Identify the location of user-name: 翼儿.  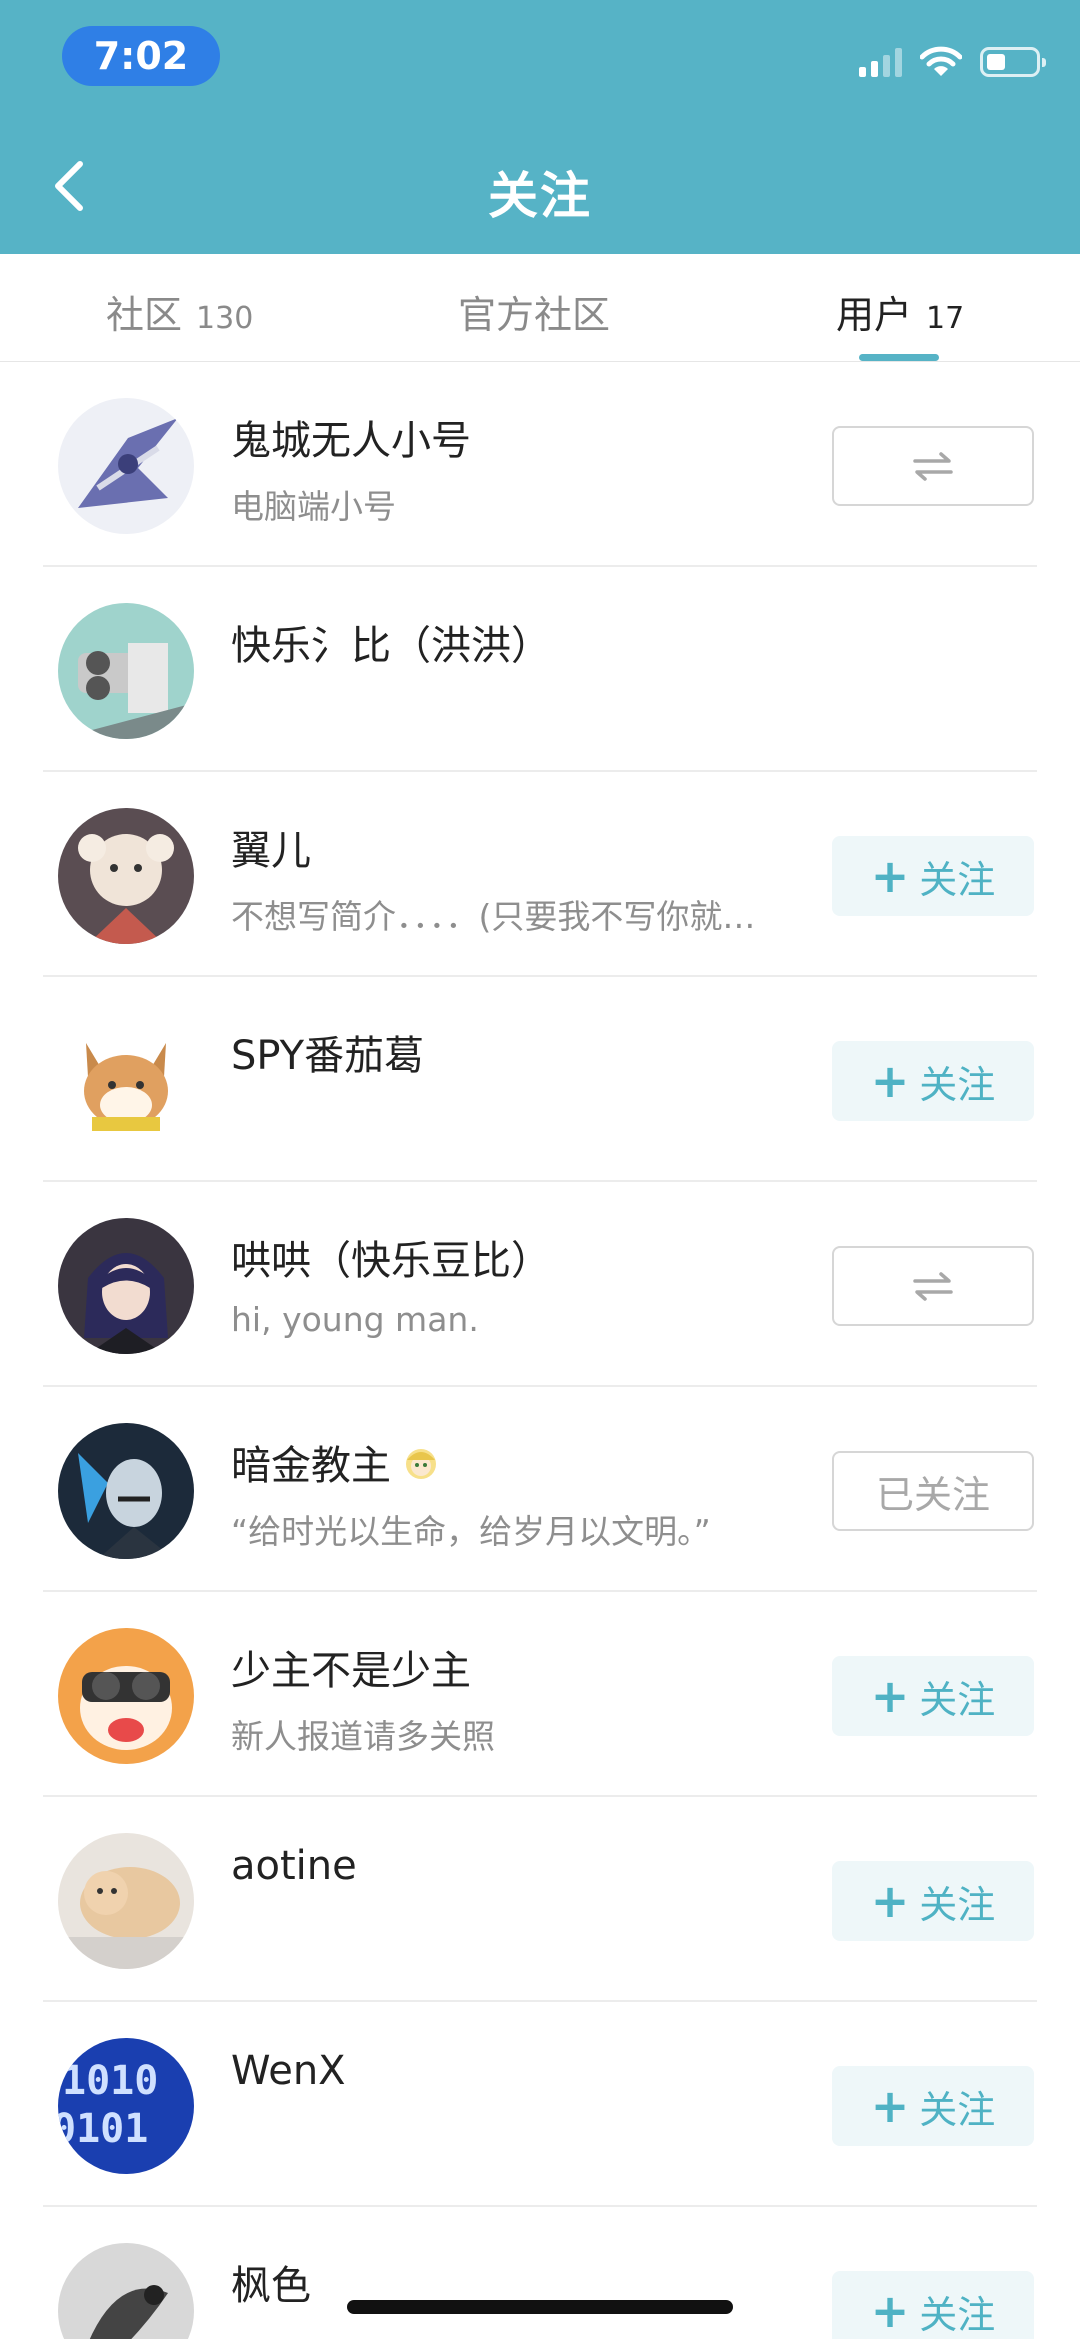
(271, 851).